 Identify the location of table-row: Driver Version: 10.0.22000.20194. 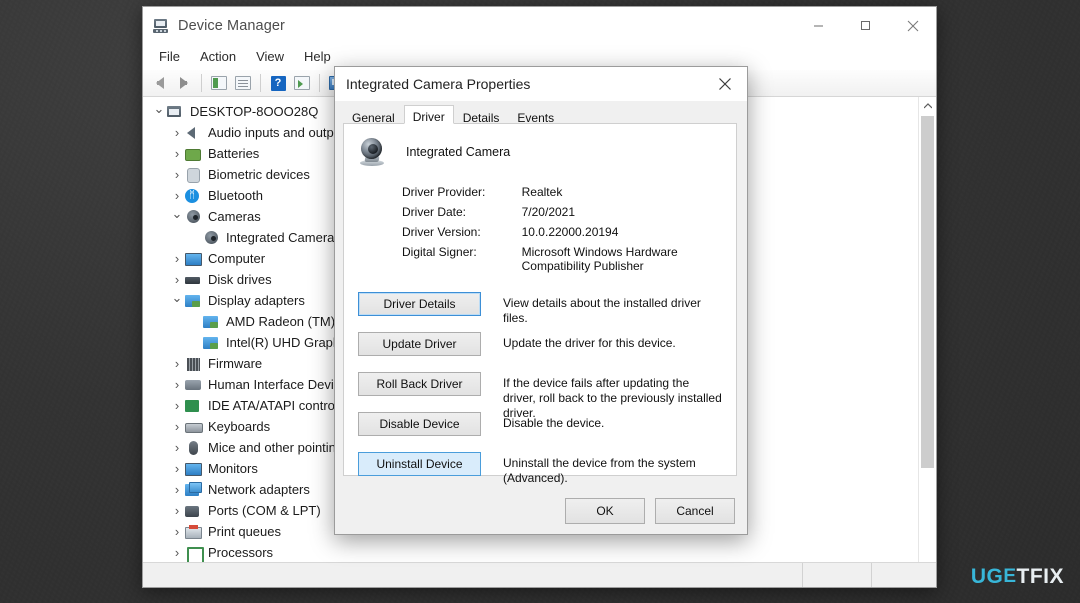
(540, 232).